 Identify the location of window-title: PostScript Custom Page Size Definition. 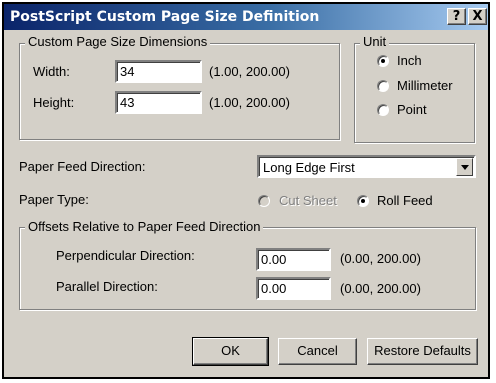
(165, 17).